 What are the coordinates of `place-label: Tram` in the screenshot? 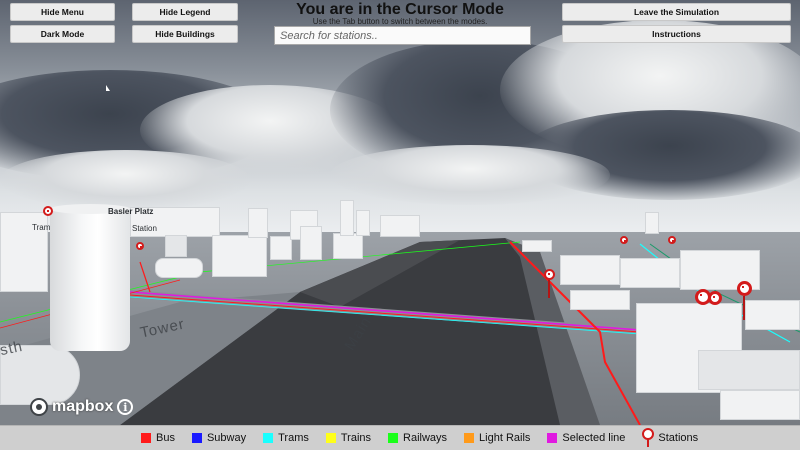 It's located at (41, 227).